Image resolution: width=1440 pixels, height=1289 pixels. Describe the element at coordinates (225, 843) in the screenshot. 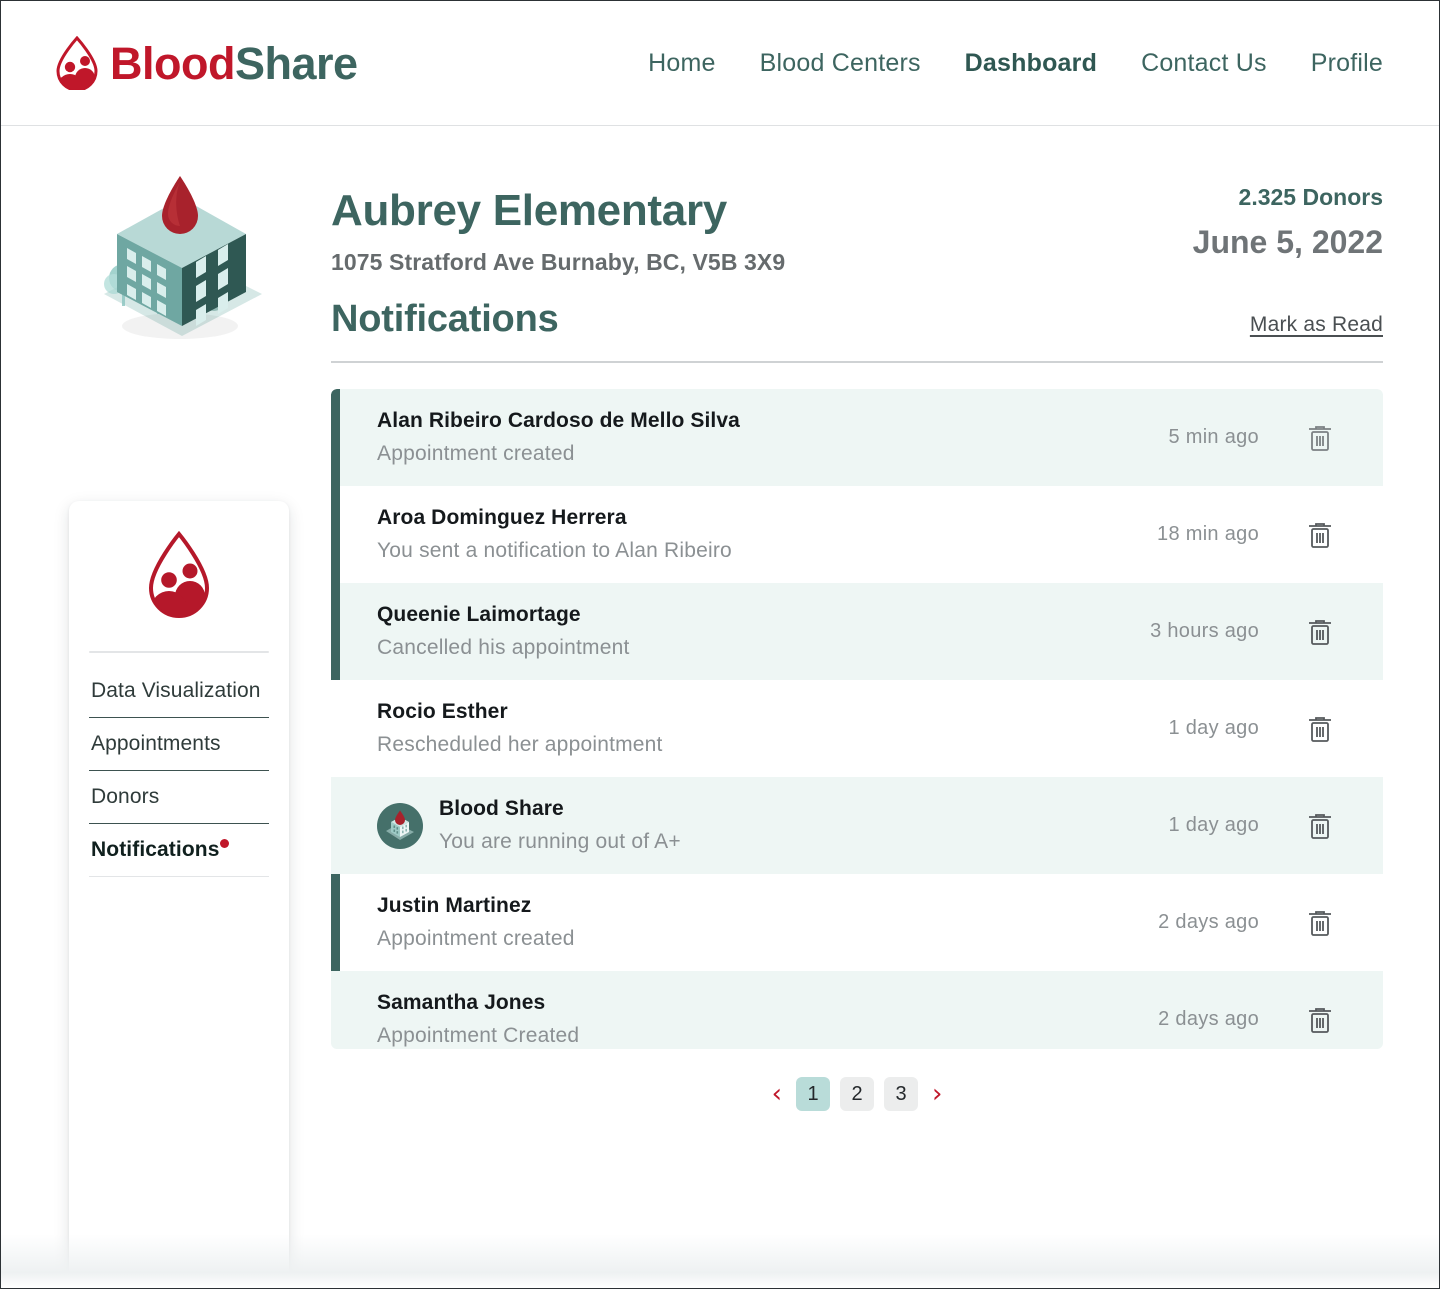

I see `unread-badge-dot` at that location.